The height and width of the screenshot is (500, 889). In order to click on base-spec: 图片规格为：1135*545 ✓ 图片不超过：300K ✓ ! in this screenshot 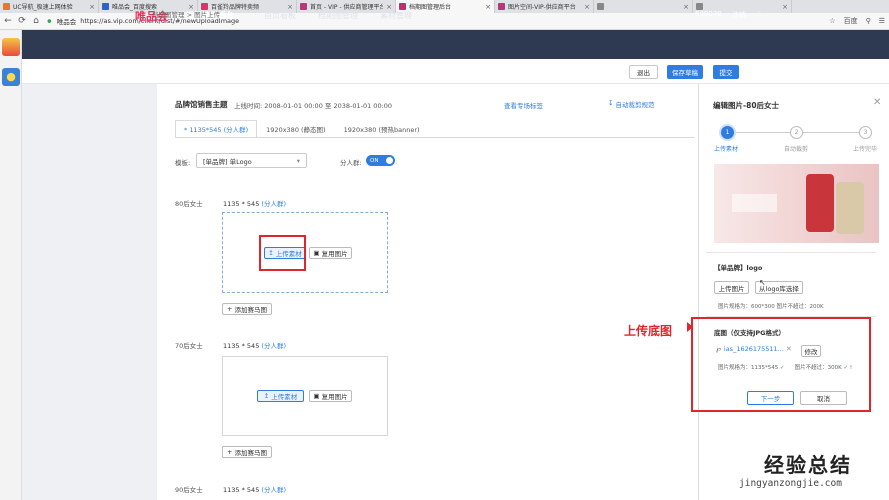, I will do `click(785, 368)`.